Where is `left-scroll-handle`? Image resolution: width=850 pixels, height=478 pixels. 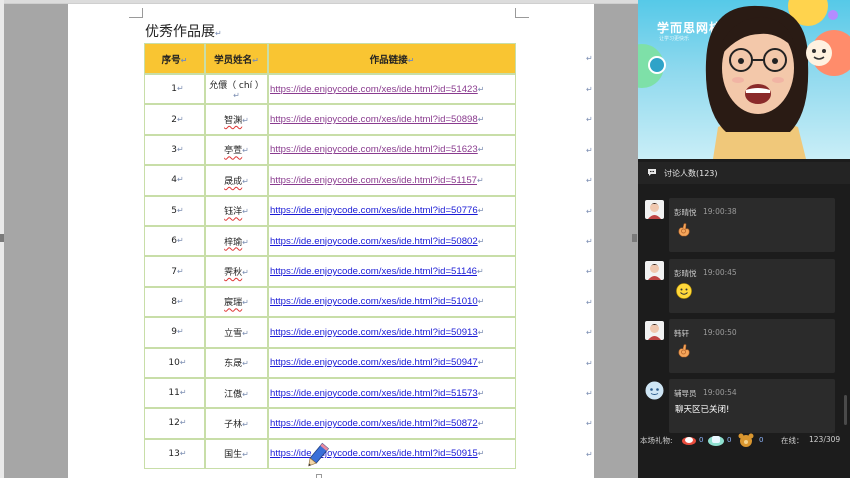 left-scroll-handle is located at coordinates (2, 238).